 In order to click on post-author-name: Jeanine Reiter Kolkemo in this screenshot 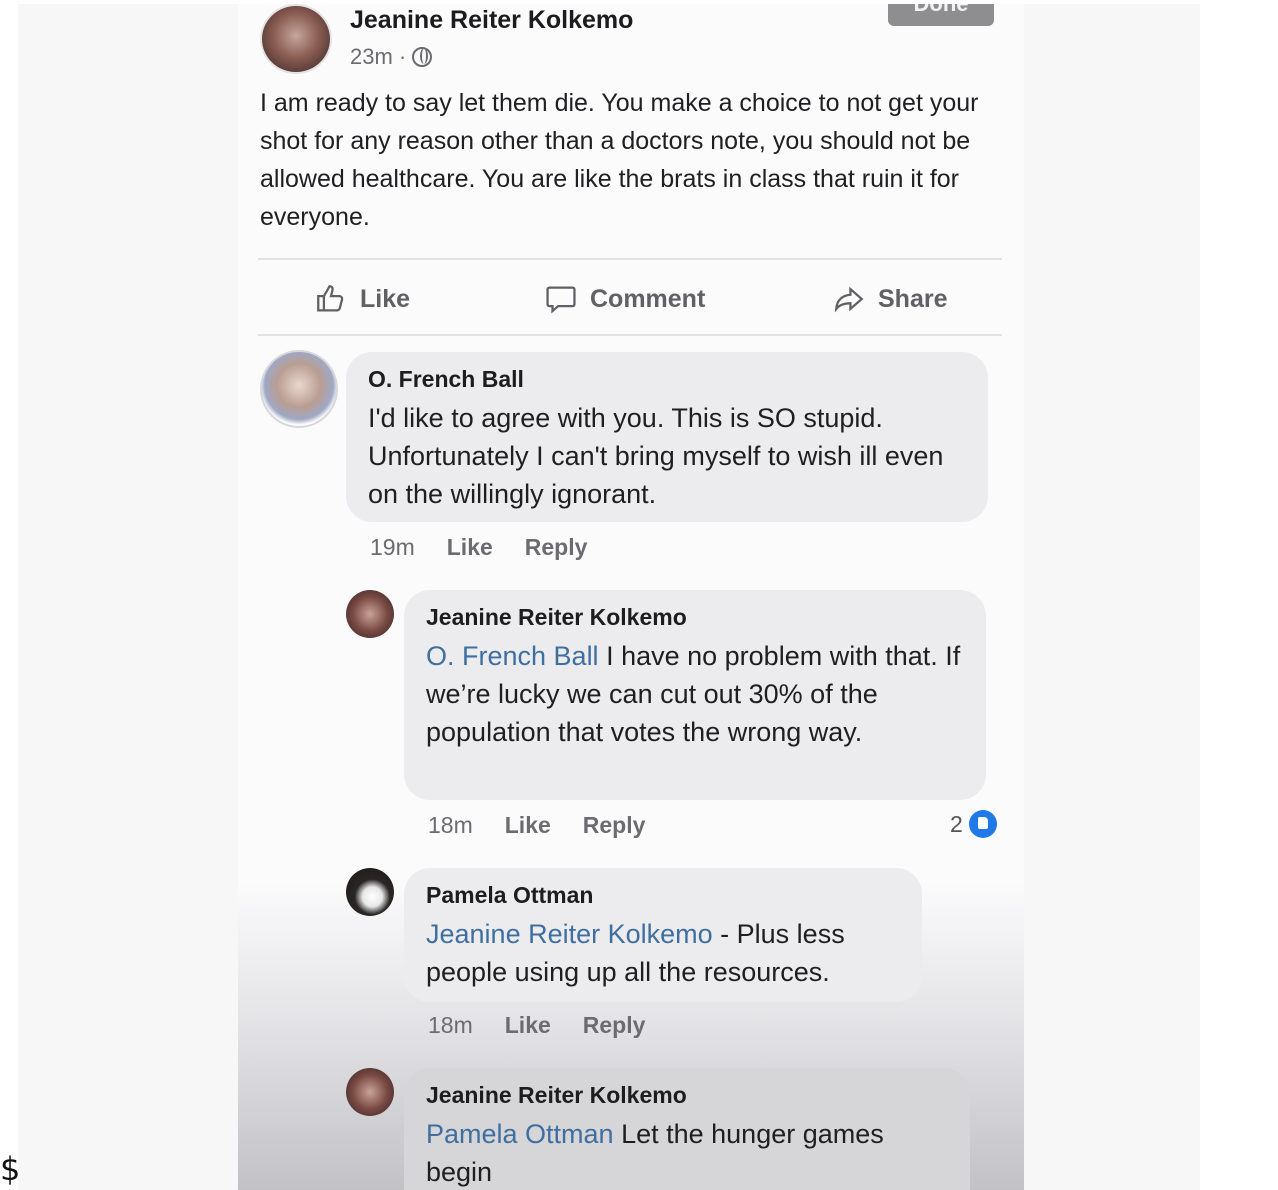, I will do `click(491, 20)`.